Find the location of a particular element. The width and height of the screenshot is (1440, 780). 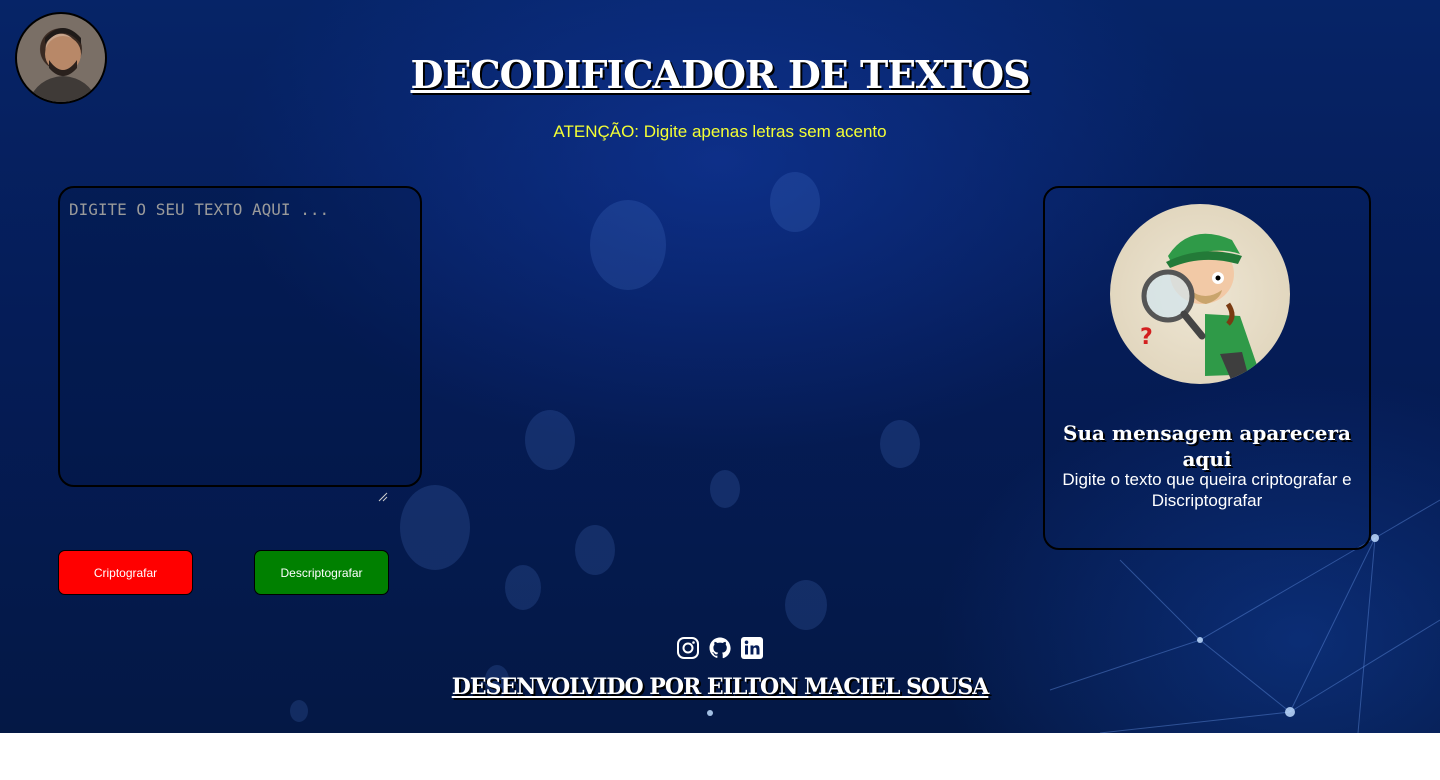

github-icon is located at coordinates (720, 648).